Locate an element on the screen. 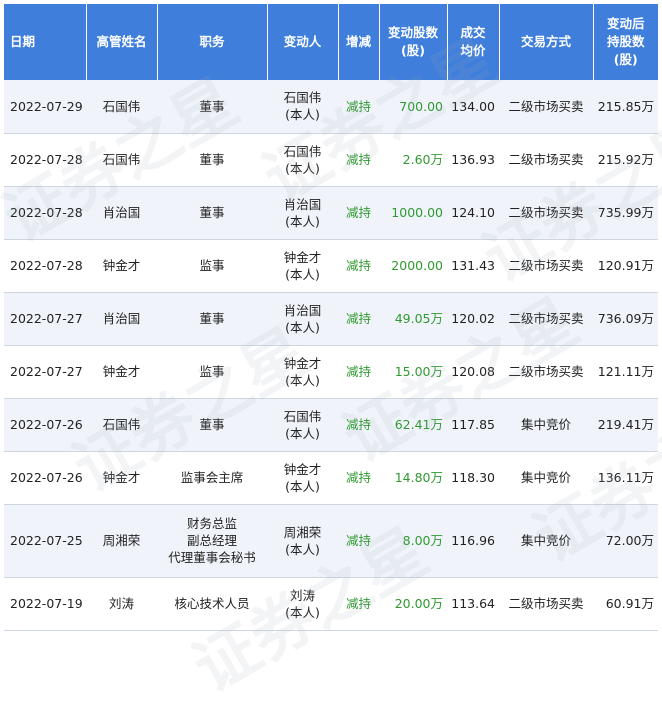 This screenshot has height=710, width=662. avg-price-cell: 131.43 is located at coordinates (473, 266).